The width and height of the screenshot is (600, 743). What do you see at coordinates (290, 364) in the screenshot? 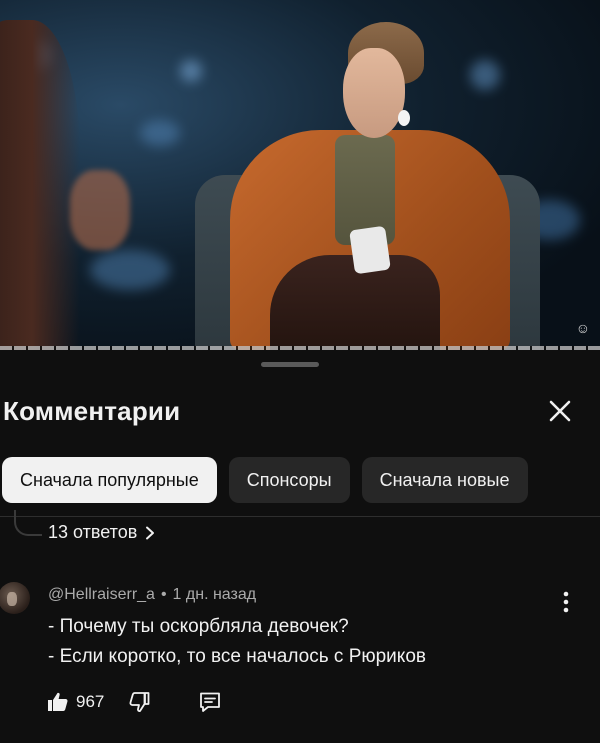
I see `sheet-drag-handle` at bounding box center [290, 364].